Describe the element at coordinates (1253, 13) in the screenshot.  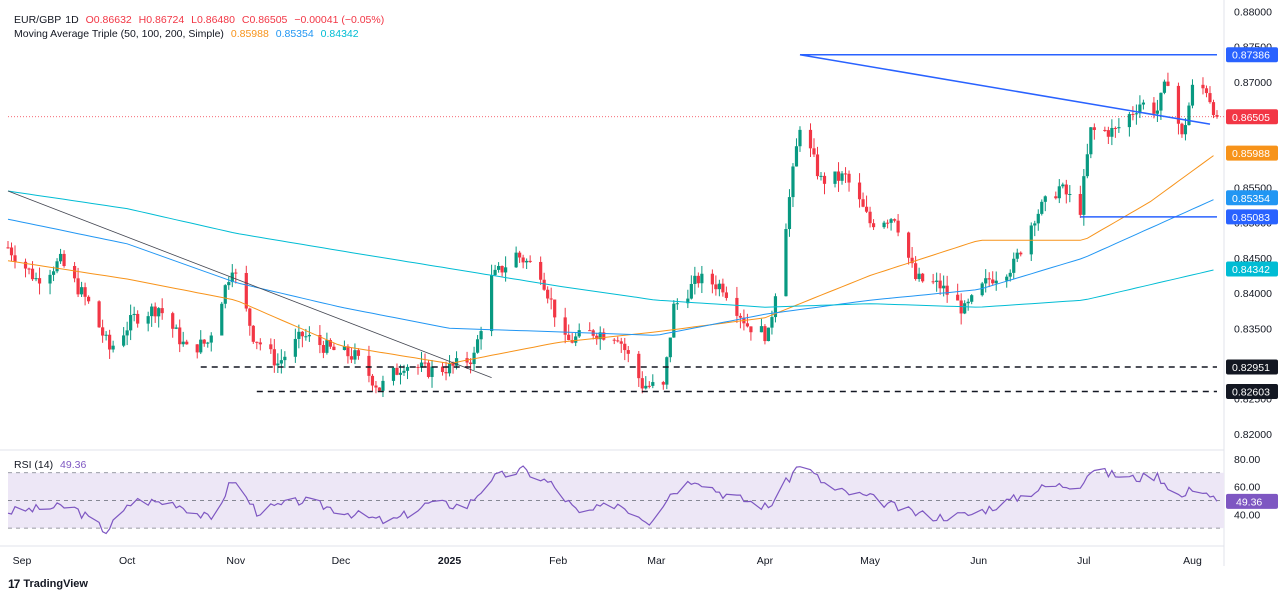
I see `price-tick-label: 0.88000` at that location.